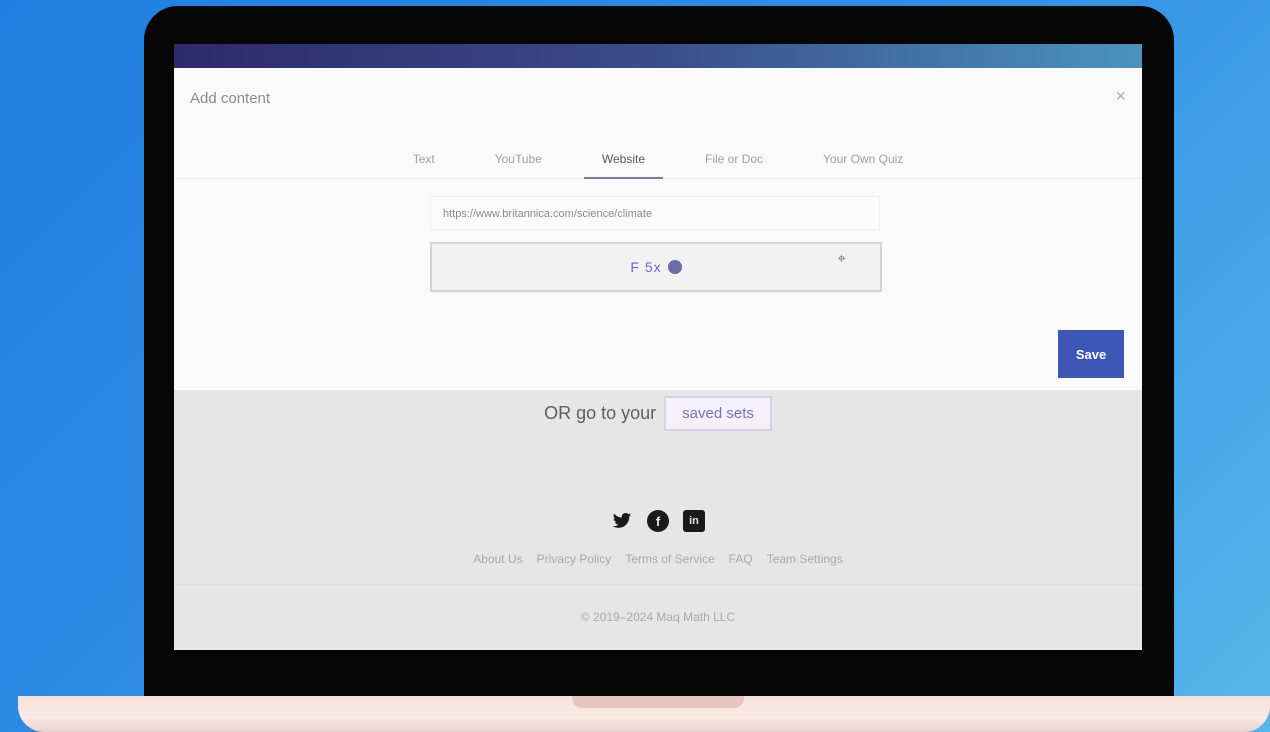 This screenshot has height=732, width=1270. I want to click on close-icon: ×, so click(1120, 96).